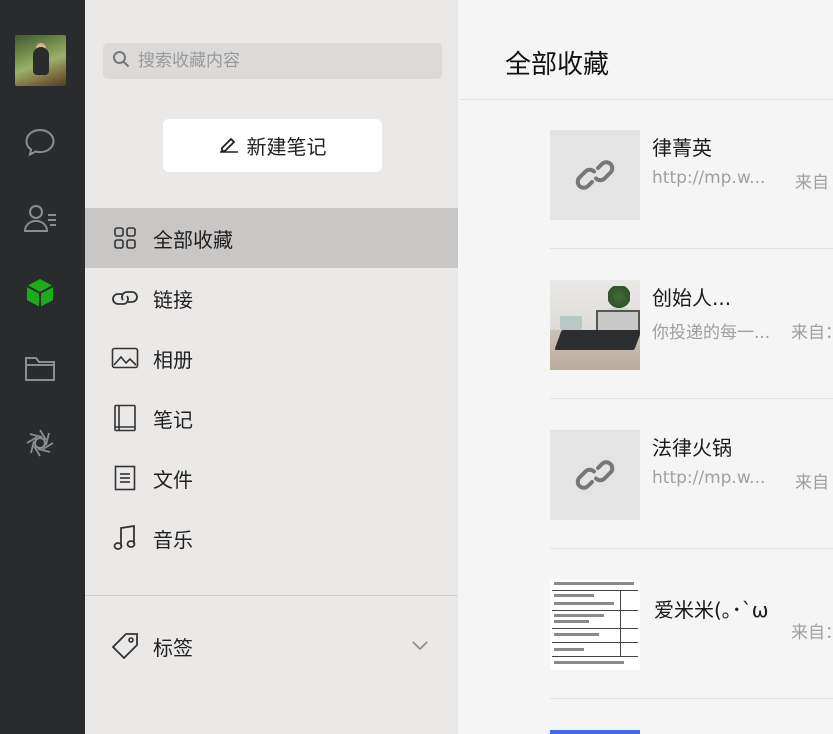 Image resolution: width=833 pixels, height=734 pixels. Describe the element at coordinates (173, 479) in the screenshot. I see `sidebar-item-label: 文件` at that location.